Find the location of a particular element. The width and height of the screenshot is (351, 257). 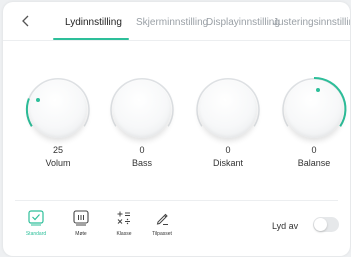

volume-knob is located at coordinates (58, 109).